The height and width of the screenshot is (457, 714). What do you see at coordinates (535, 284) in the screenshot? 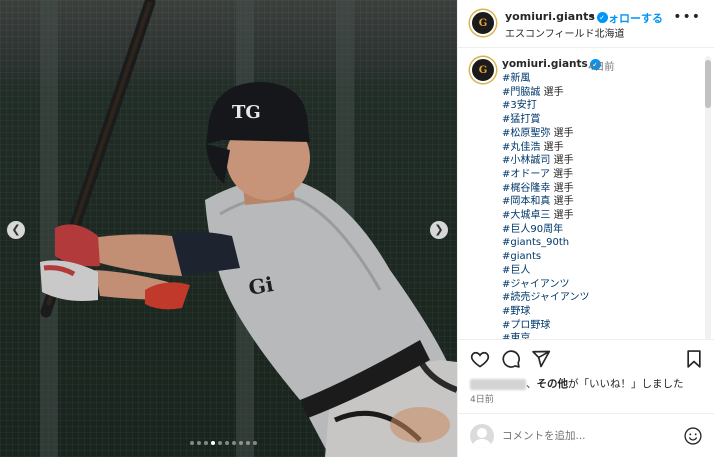
I see `hashtag-link: #ジャイアンツ` at bounding box center [535, 284].